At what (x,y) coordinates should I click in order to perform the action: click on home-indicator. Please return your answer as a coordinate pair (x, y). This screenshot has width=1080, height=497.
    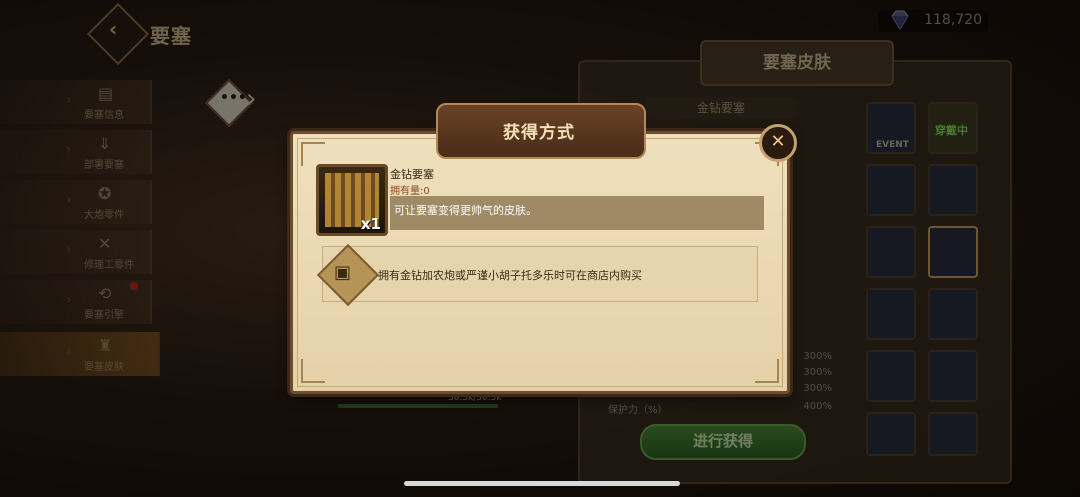
    Looking at the image, I should click on (542, 483).